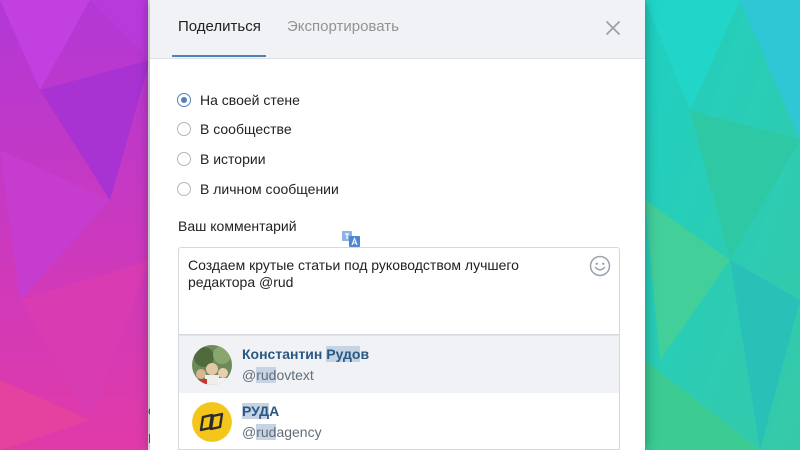 This screenshot has height=450, width=800. What do you see at coordinates (237, 226) in the screenshot?
I see `comment-label: Ваш комментарий` at bounding box center [237, 226].